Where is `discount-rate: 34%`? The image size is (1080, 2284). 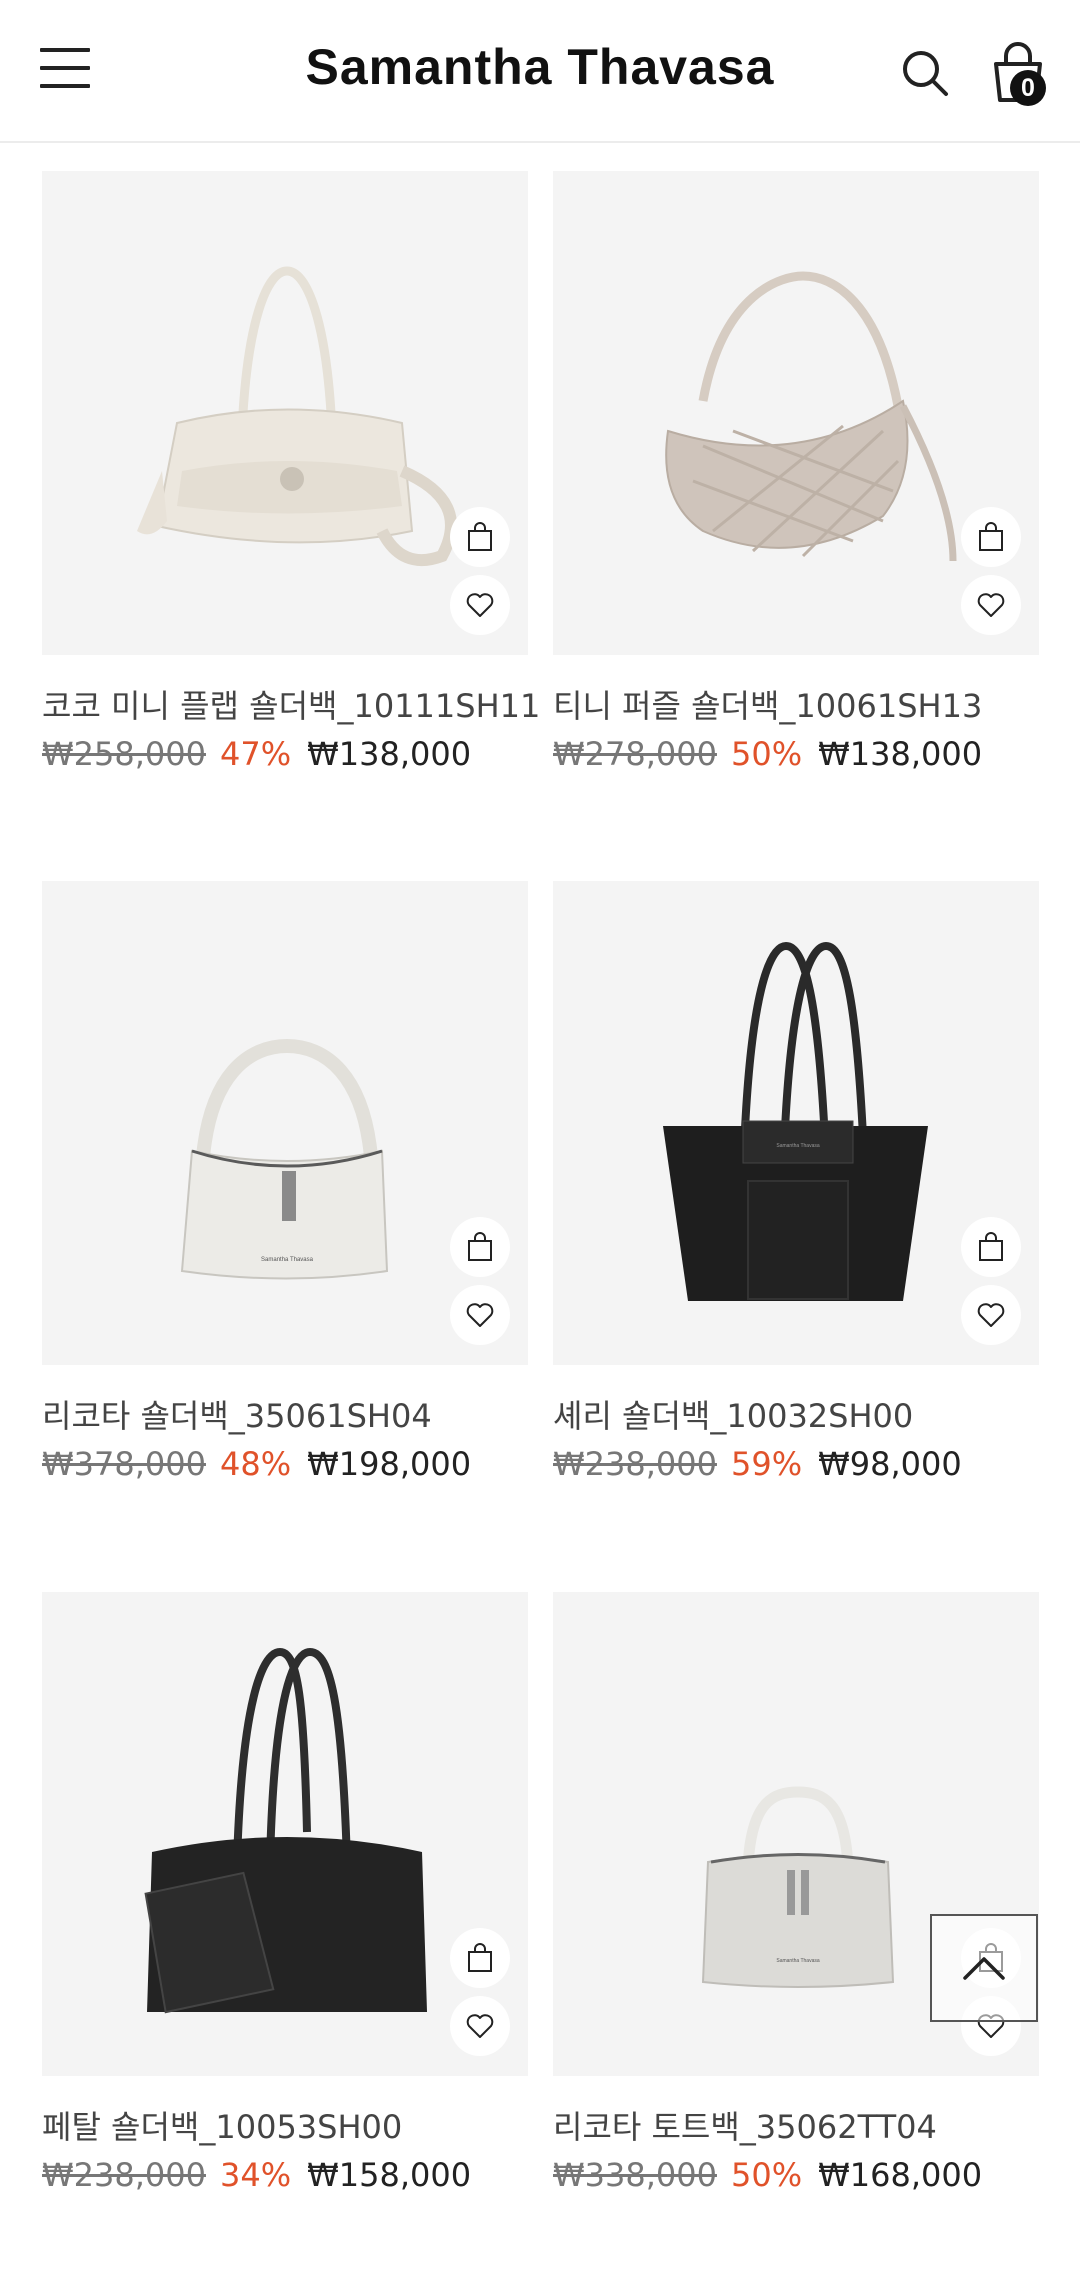 discount-rate: 34% is located at coordinates (255, 2175).